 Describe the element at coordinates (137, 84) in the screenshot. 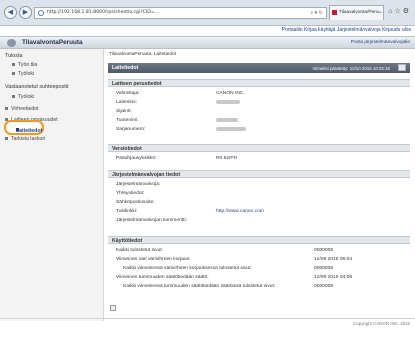

I see `section-title: Laitteen perustiedot` at that location.